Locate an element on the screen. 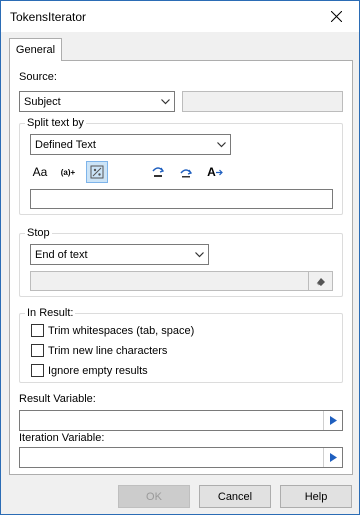  iteration-variable-browse-button is located at coordinates (332, 457).